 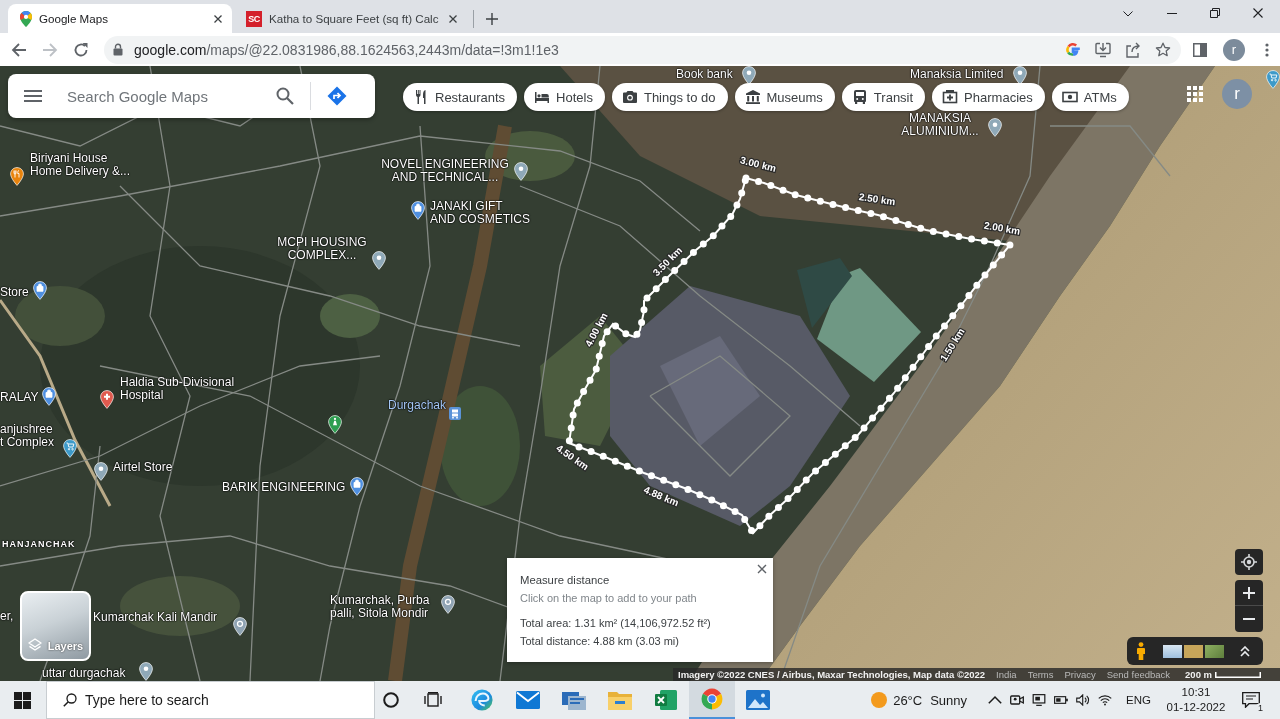 What do you see at coordinates (19, 397) in the screenshot?
I see `place-label: RALAY` at bounding box center [19, 397].